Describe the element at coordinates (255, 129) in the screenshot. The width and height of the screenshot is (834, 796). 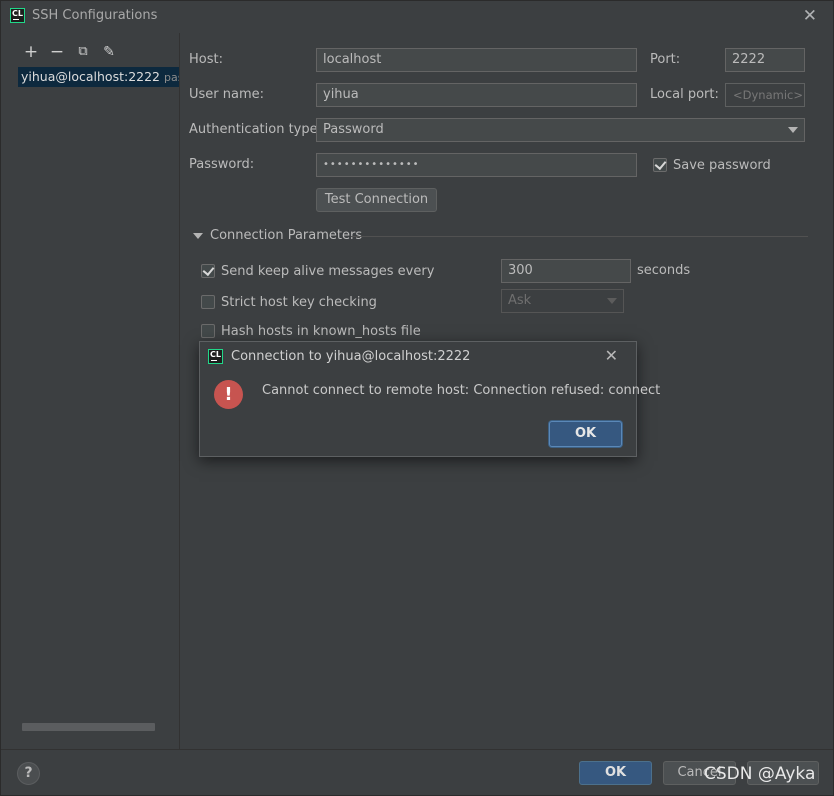
I see `auth-type-label: Authentication type:` at that location.